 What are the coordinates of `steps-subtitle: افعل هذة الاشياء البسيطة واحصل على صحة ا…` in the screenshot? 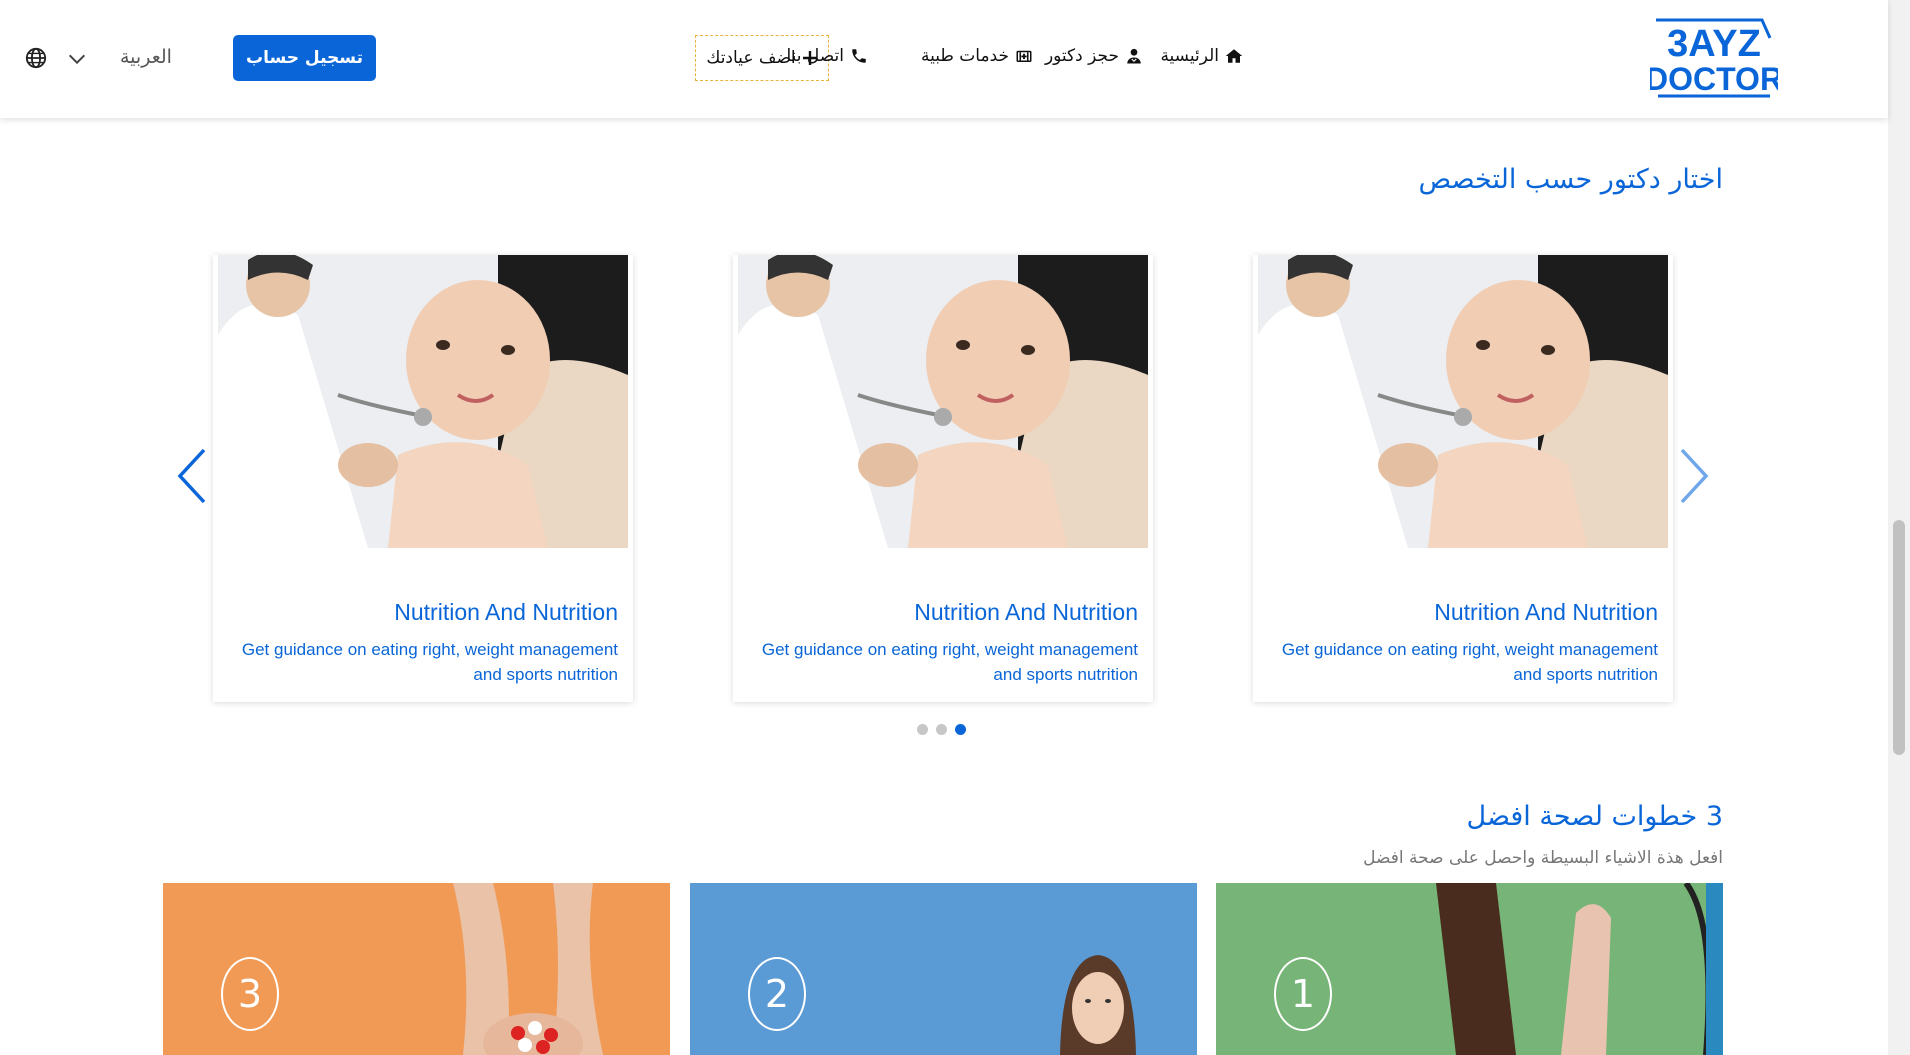 It's located at (1543, 858).